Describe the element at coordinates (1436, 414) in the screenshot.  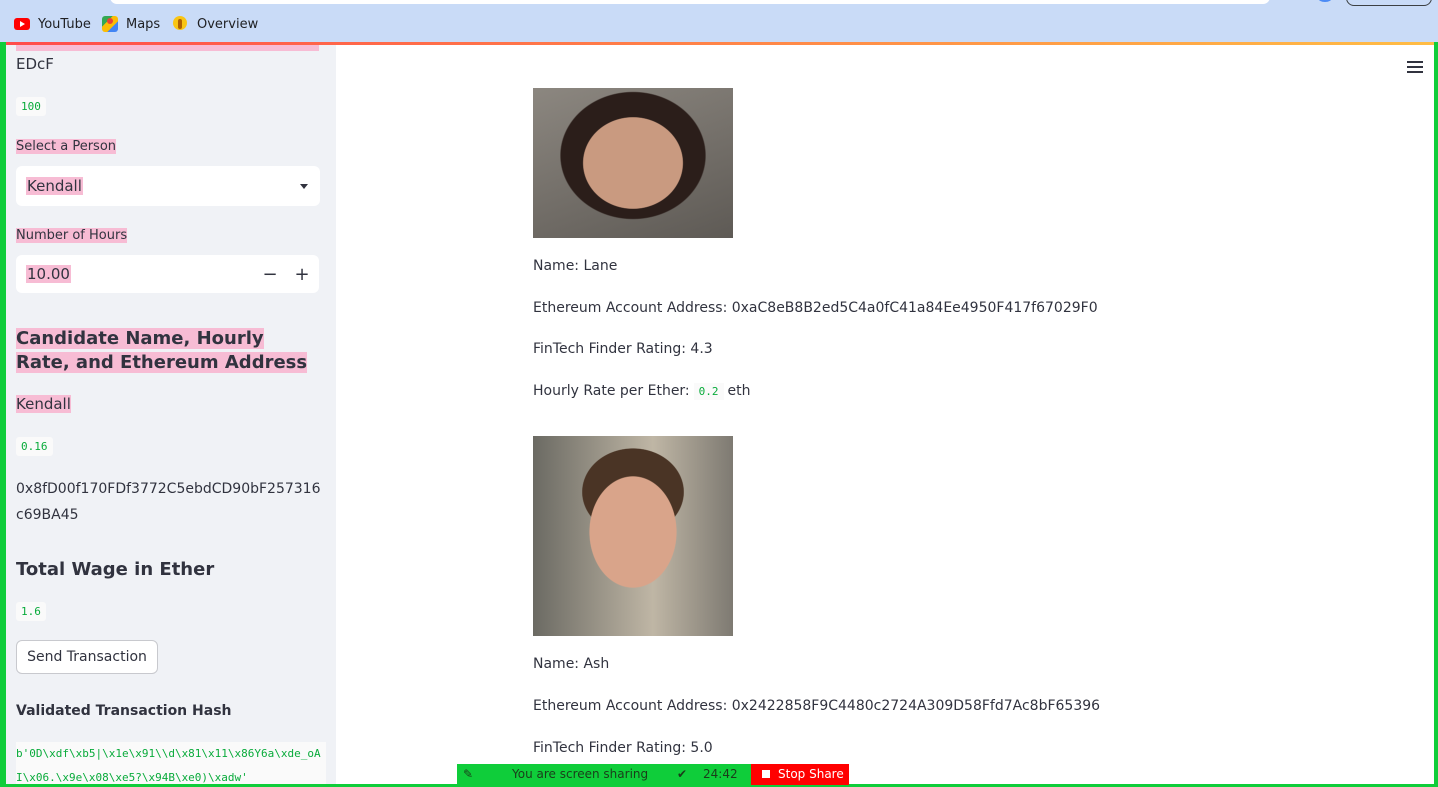
I see `share-frame-right` at that location.